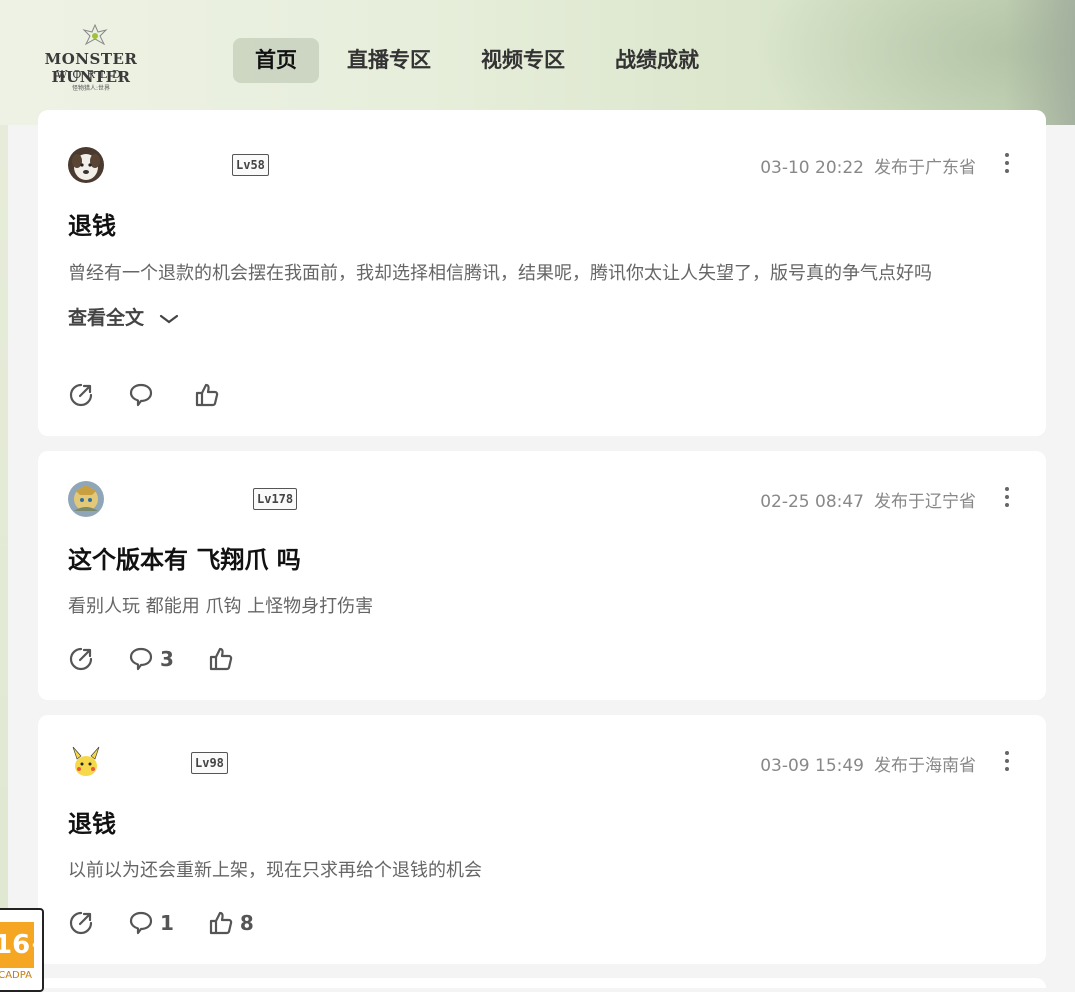 Image resolution: width=1075 pixels, height=992 pixels. I want to click on nav-tab-home: 首页, so click(276, 60).